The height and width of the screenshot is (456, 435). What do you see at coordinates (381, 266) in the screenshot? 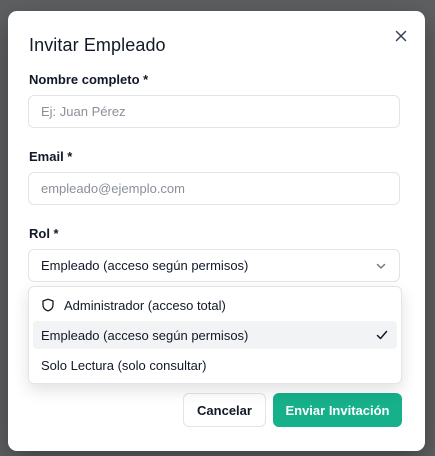
I see `chevron-down-icon` at bounding box center [381, 266].